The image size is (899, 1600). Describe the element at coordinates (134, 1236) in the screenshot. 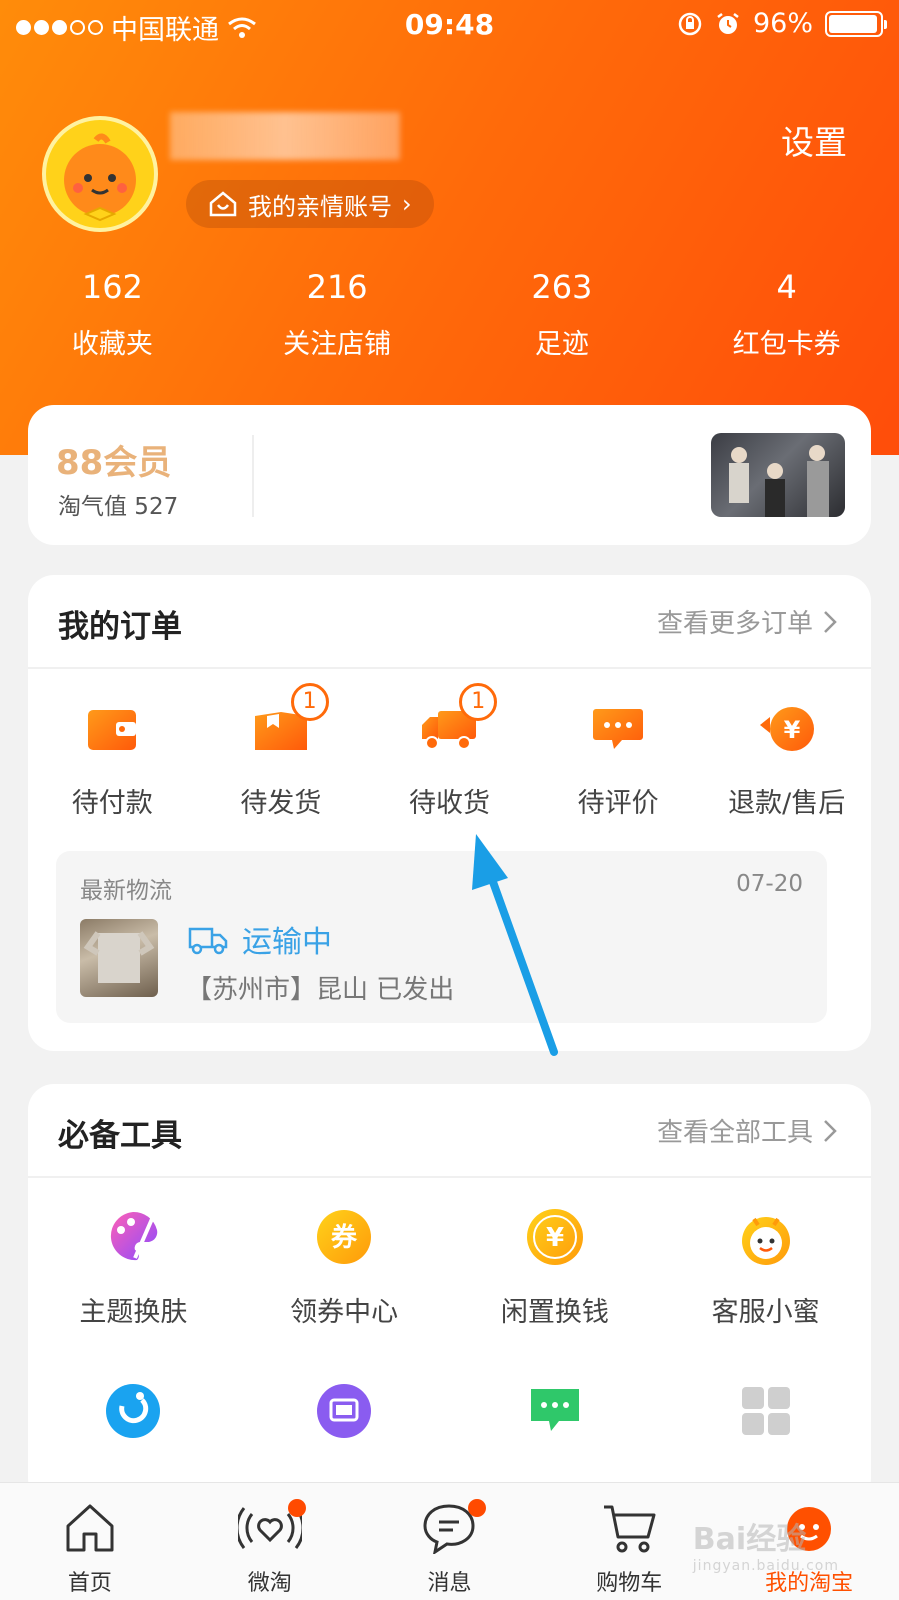

I see `palette-icon` at that location.